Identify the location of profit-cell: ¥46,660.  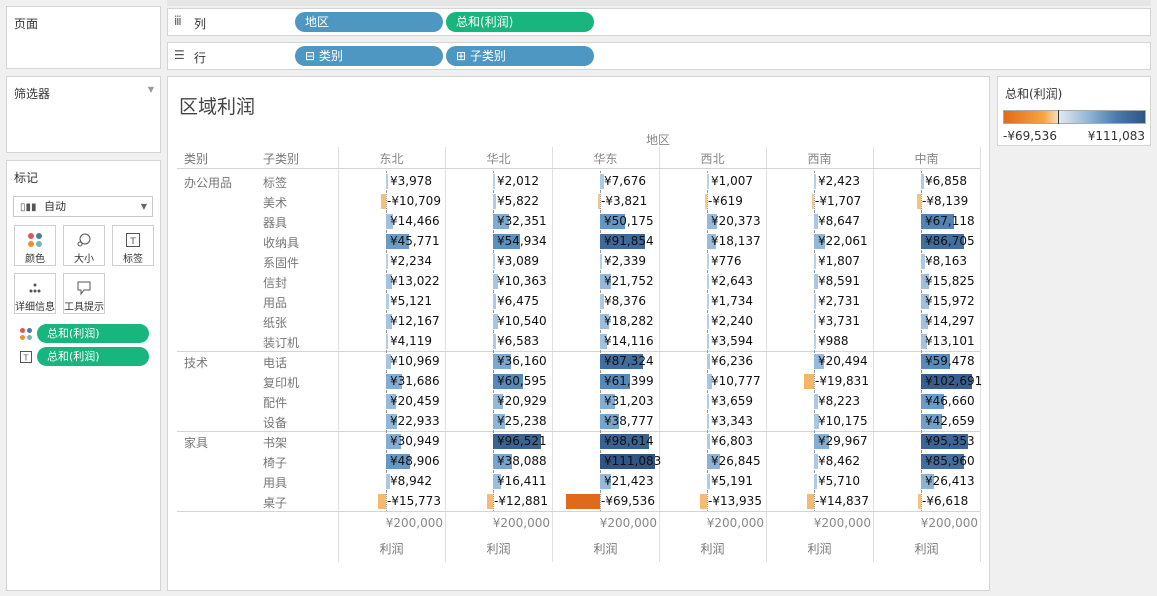
(926, 401).